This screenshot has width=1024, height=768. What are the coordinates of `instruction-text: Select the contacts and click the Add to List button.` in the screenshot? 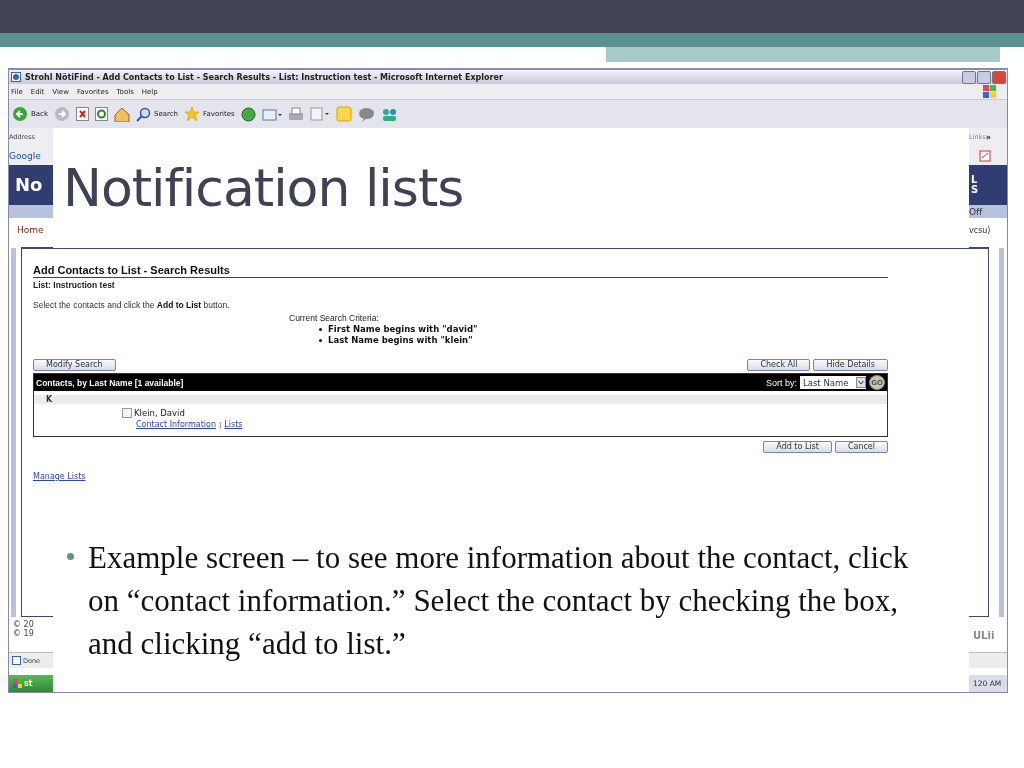 It's located at (132, 305).